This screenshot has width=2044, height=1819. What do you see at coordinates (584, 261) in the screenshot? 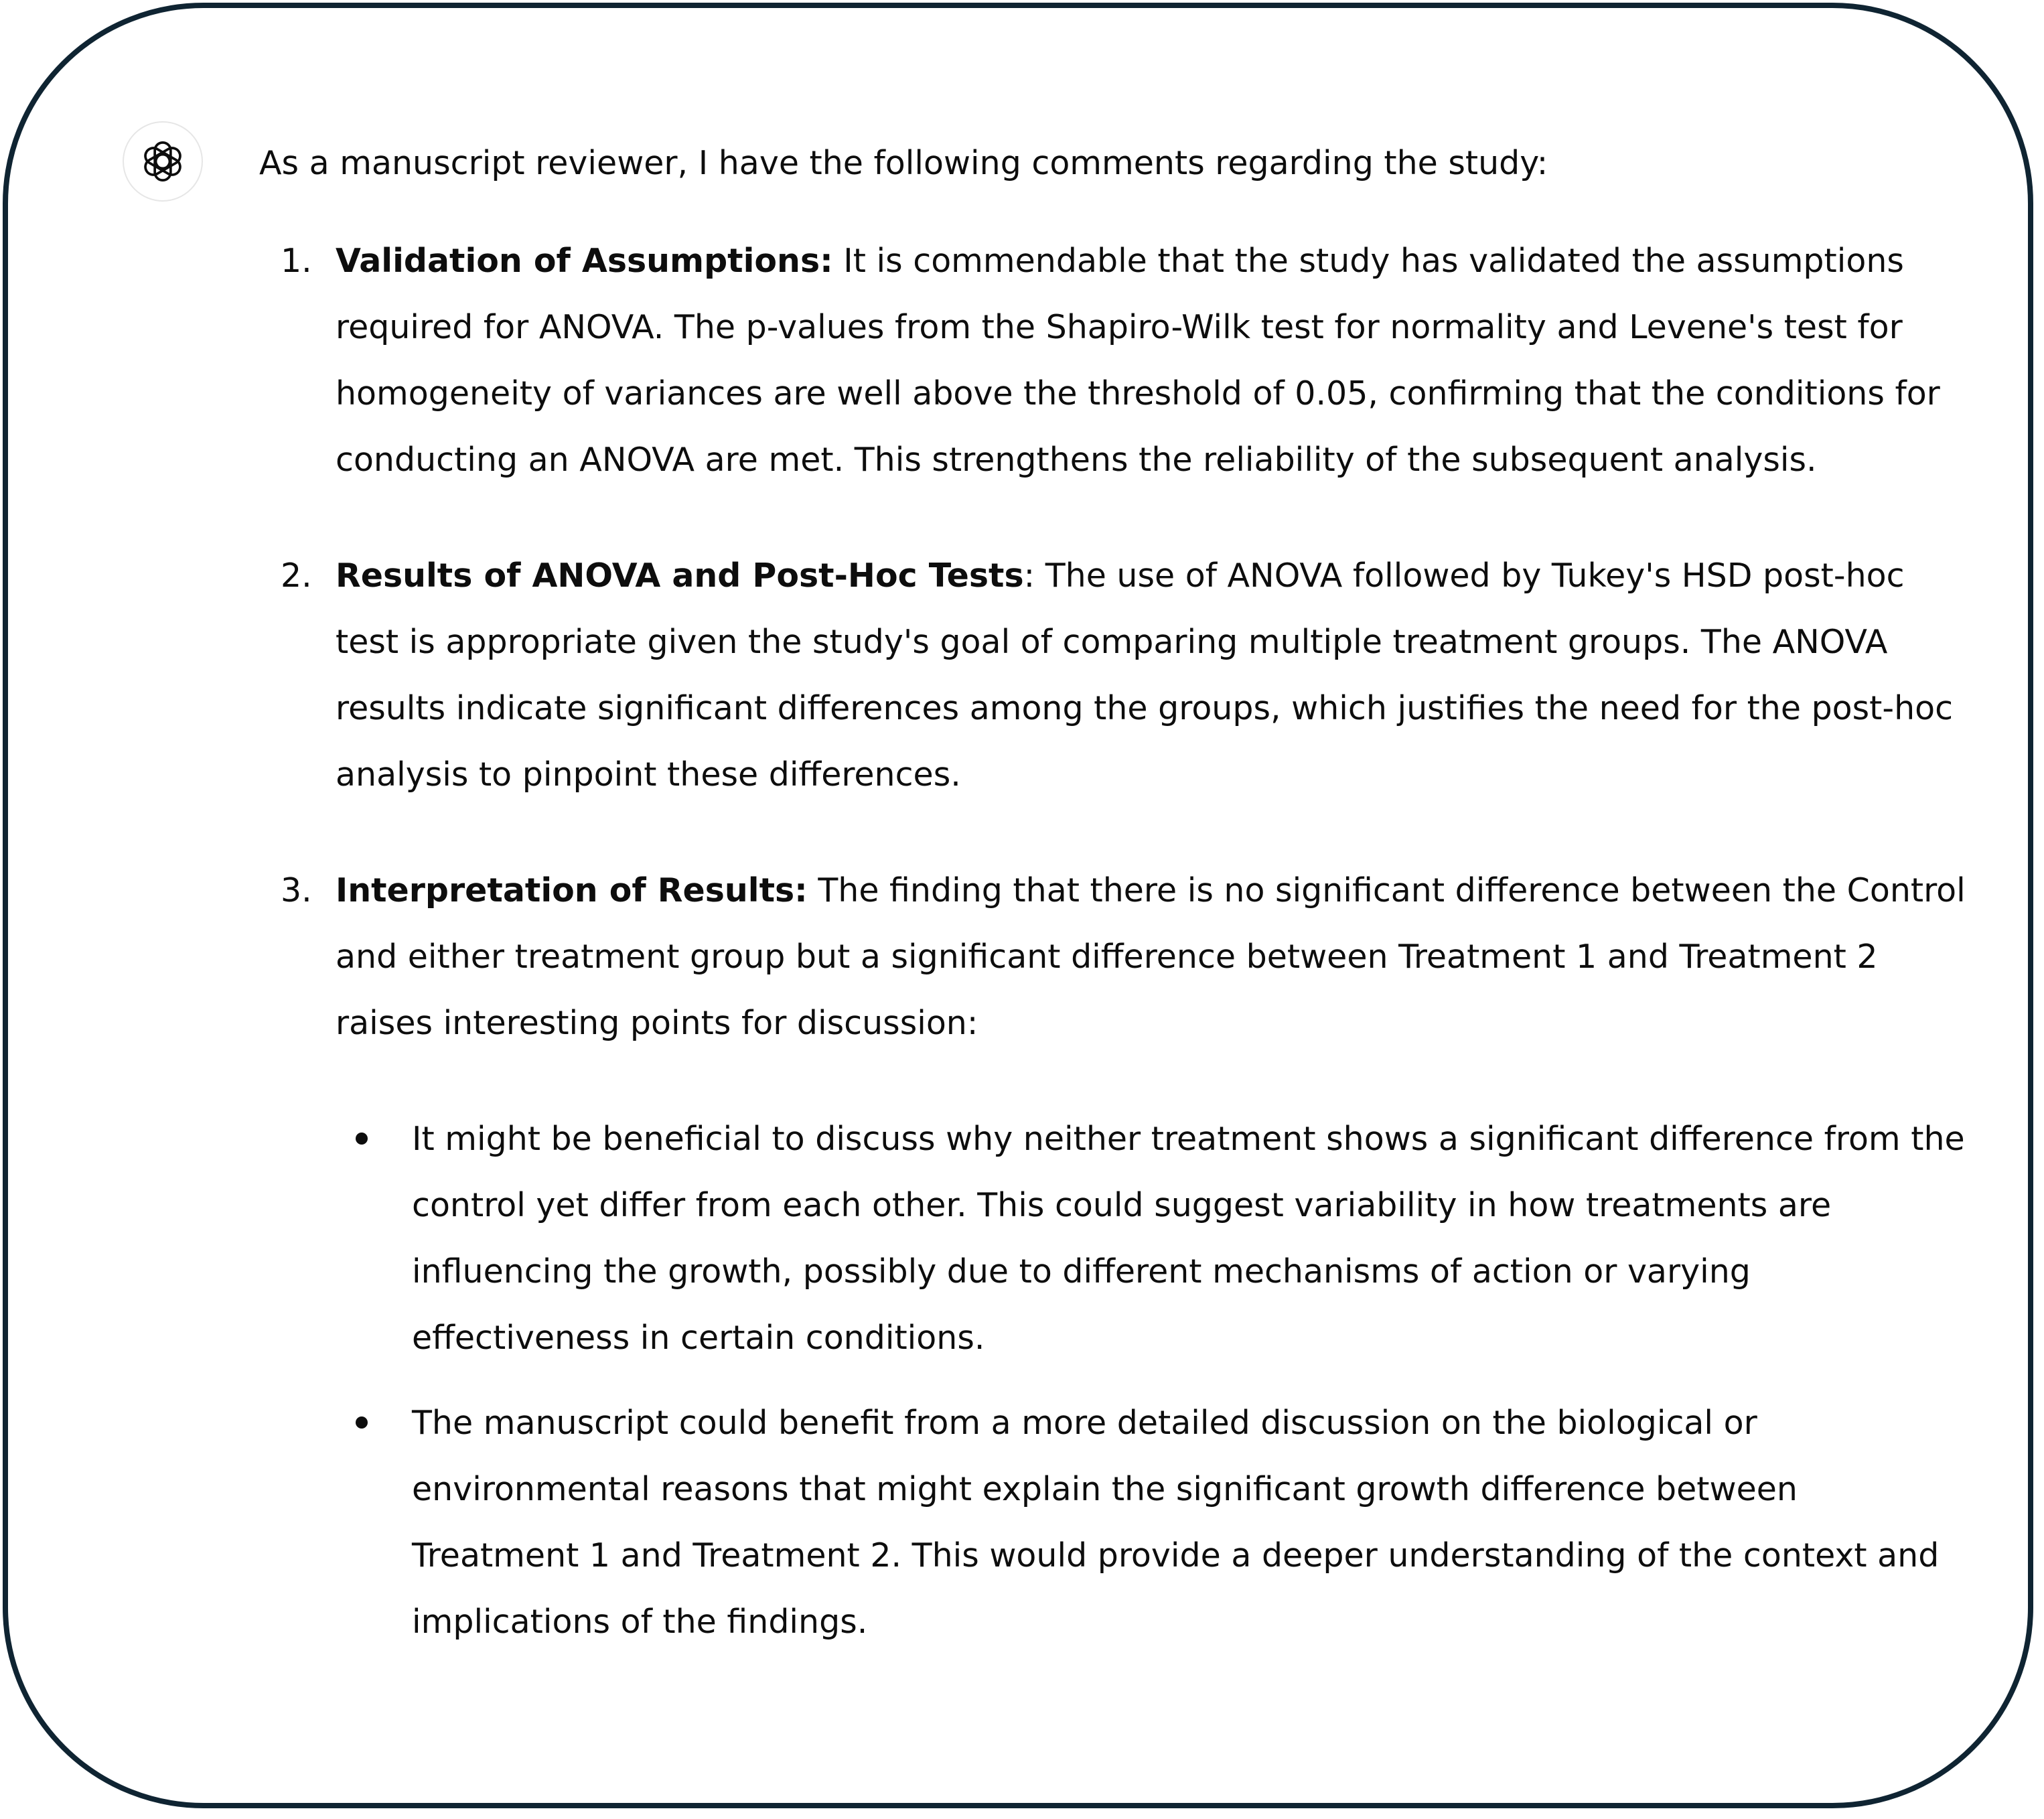
I see `point-title: Validation of Assumptions:` at bounding box center [584, 261].